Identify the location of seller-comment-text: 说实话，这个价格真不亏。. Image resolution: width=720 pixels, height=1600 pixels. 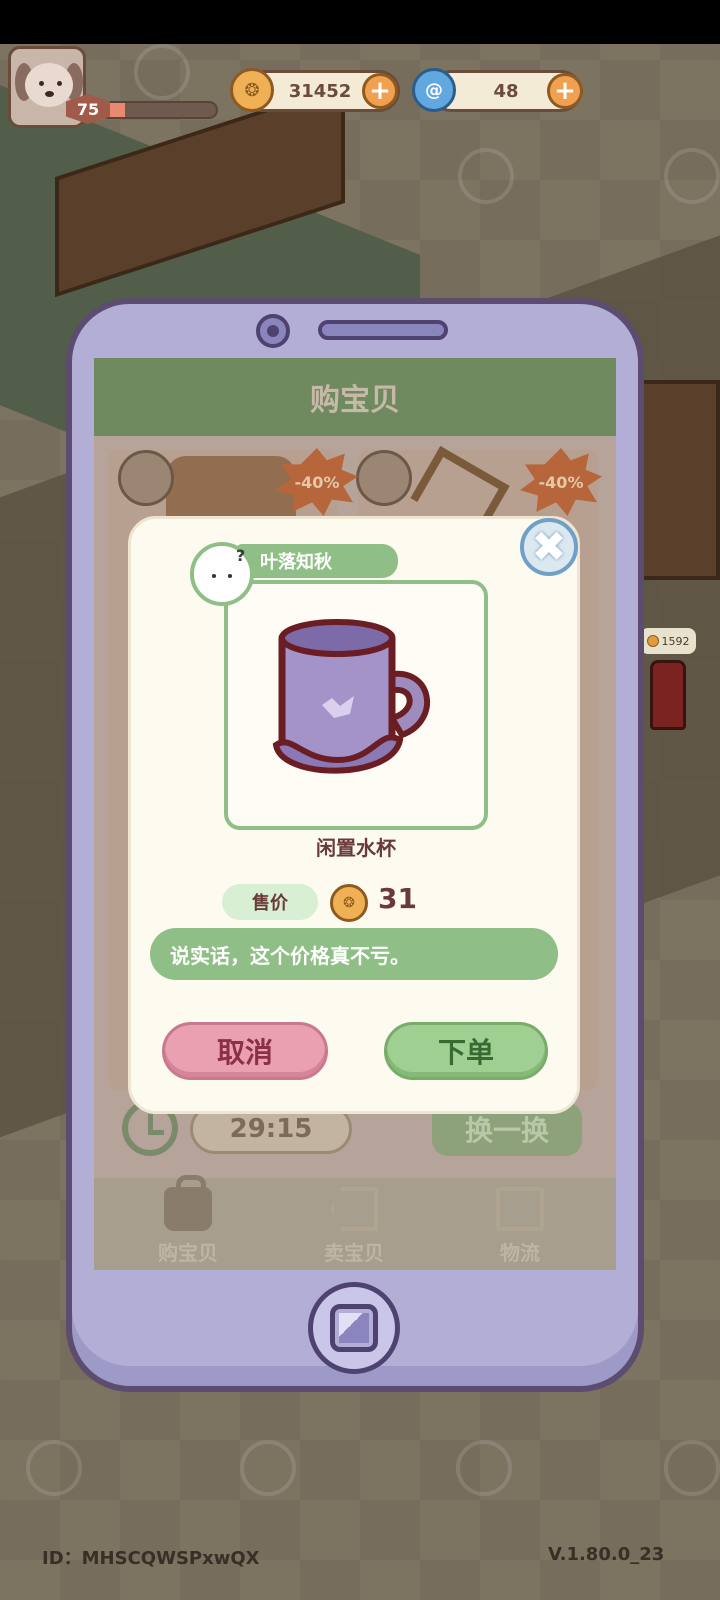
(290, 955).